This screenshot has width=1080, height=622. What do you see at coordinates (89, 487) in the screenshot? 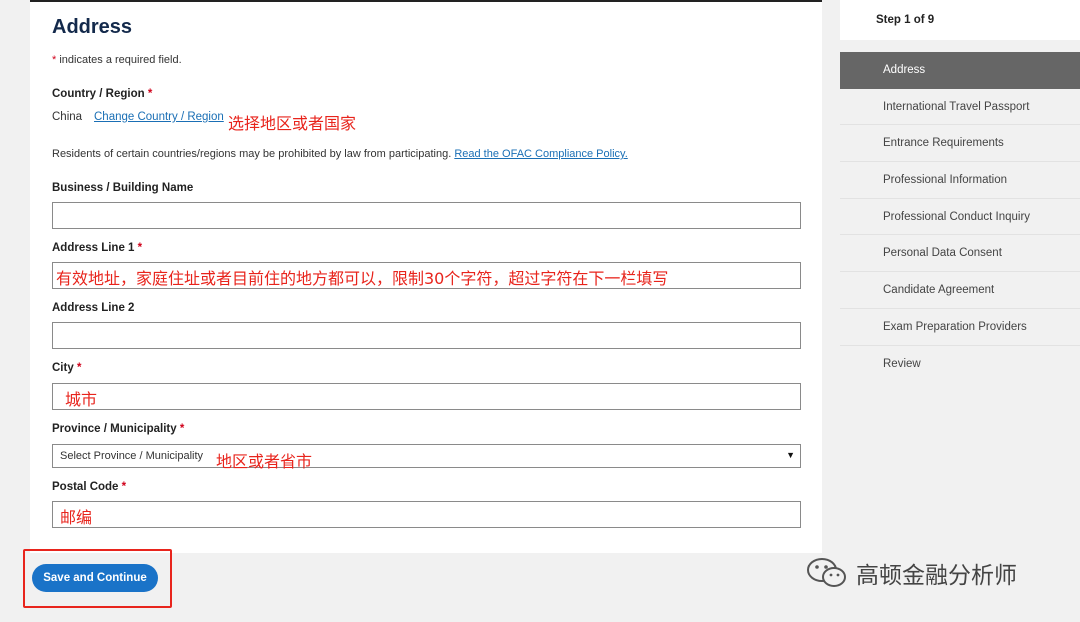
I see `postal-label: Postal Code *` at bounding box center [89, 487].